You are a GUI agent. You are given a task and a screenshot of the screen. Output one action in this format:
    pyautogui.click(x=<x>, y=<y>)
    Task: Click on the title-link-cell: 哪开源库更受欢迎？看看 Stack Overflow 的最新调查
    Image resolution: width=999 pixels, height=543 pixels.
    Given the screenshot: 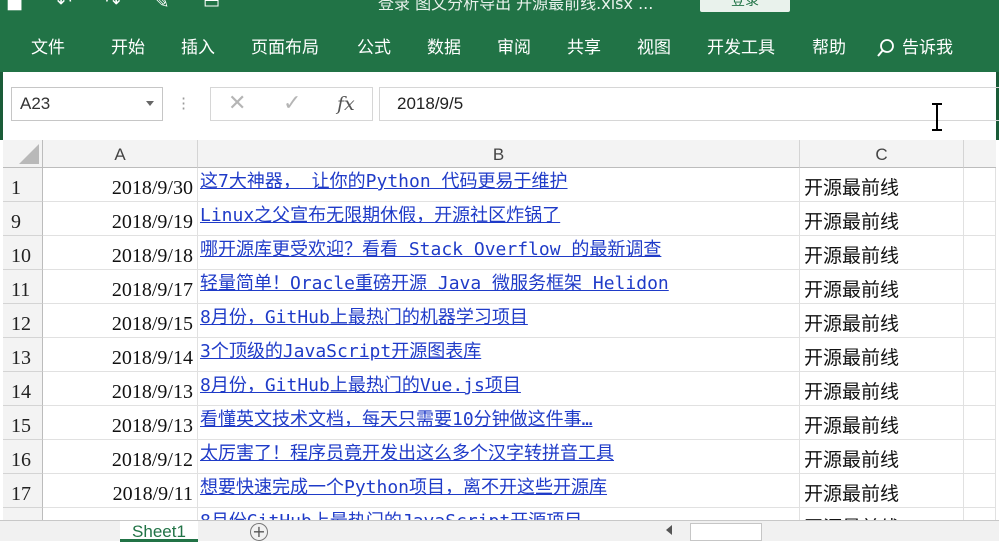 What is the action you would take?
    pyautogui.click(x=499, y=253)
    